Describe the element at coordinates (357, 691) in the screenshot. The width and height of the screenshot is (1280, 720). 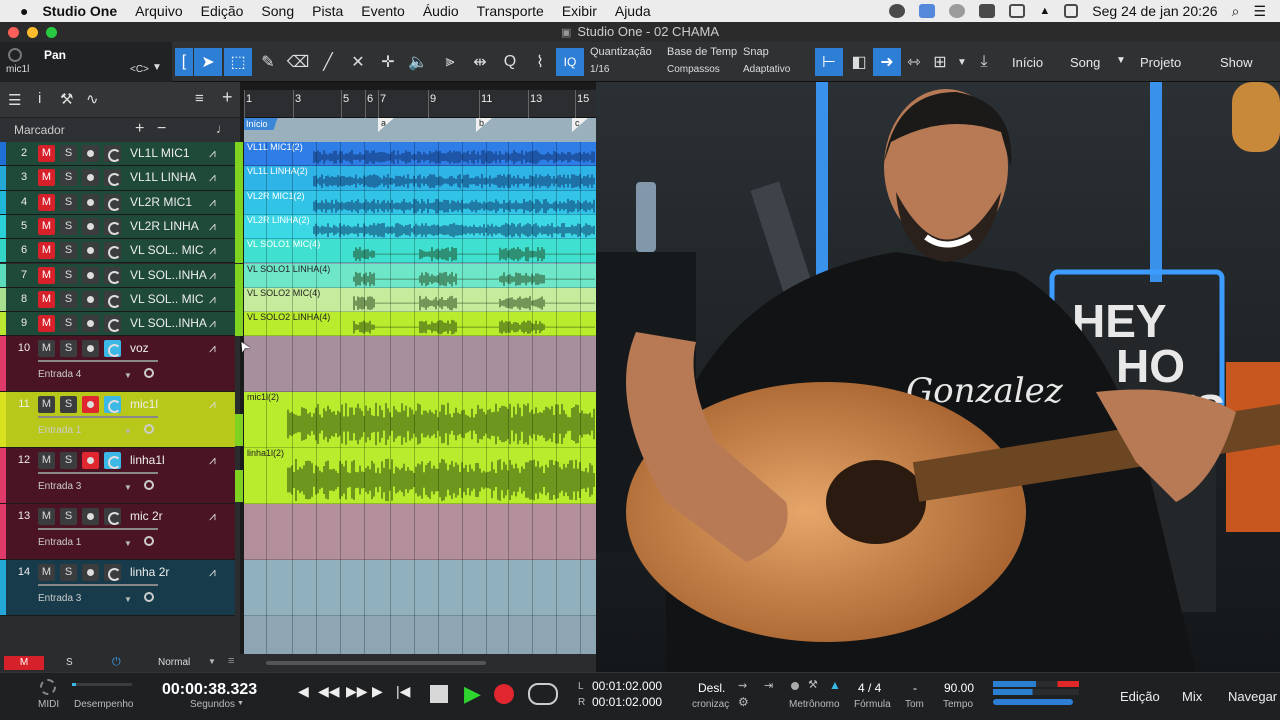
I see `fast-forward-icon: ▶▶` at that location.